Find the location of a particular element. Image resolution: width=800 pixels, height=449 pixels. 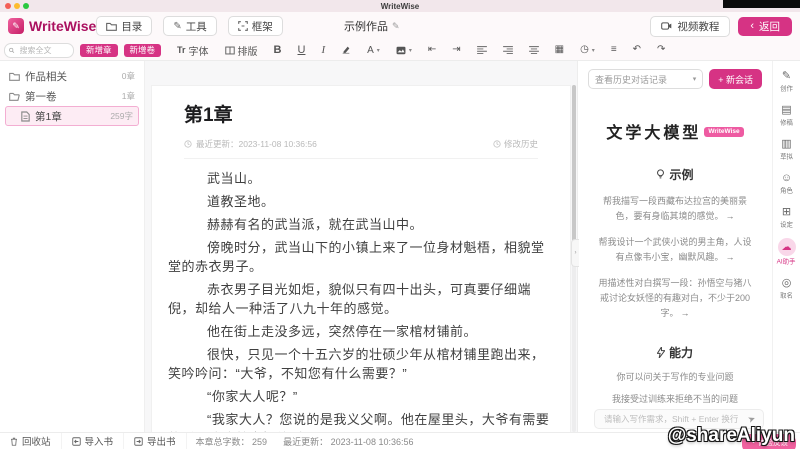

menu-button-framework: 框架 is located at coordinates (255, 26).